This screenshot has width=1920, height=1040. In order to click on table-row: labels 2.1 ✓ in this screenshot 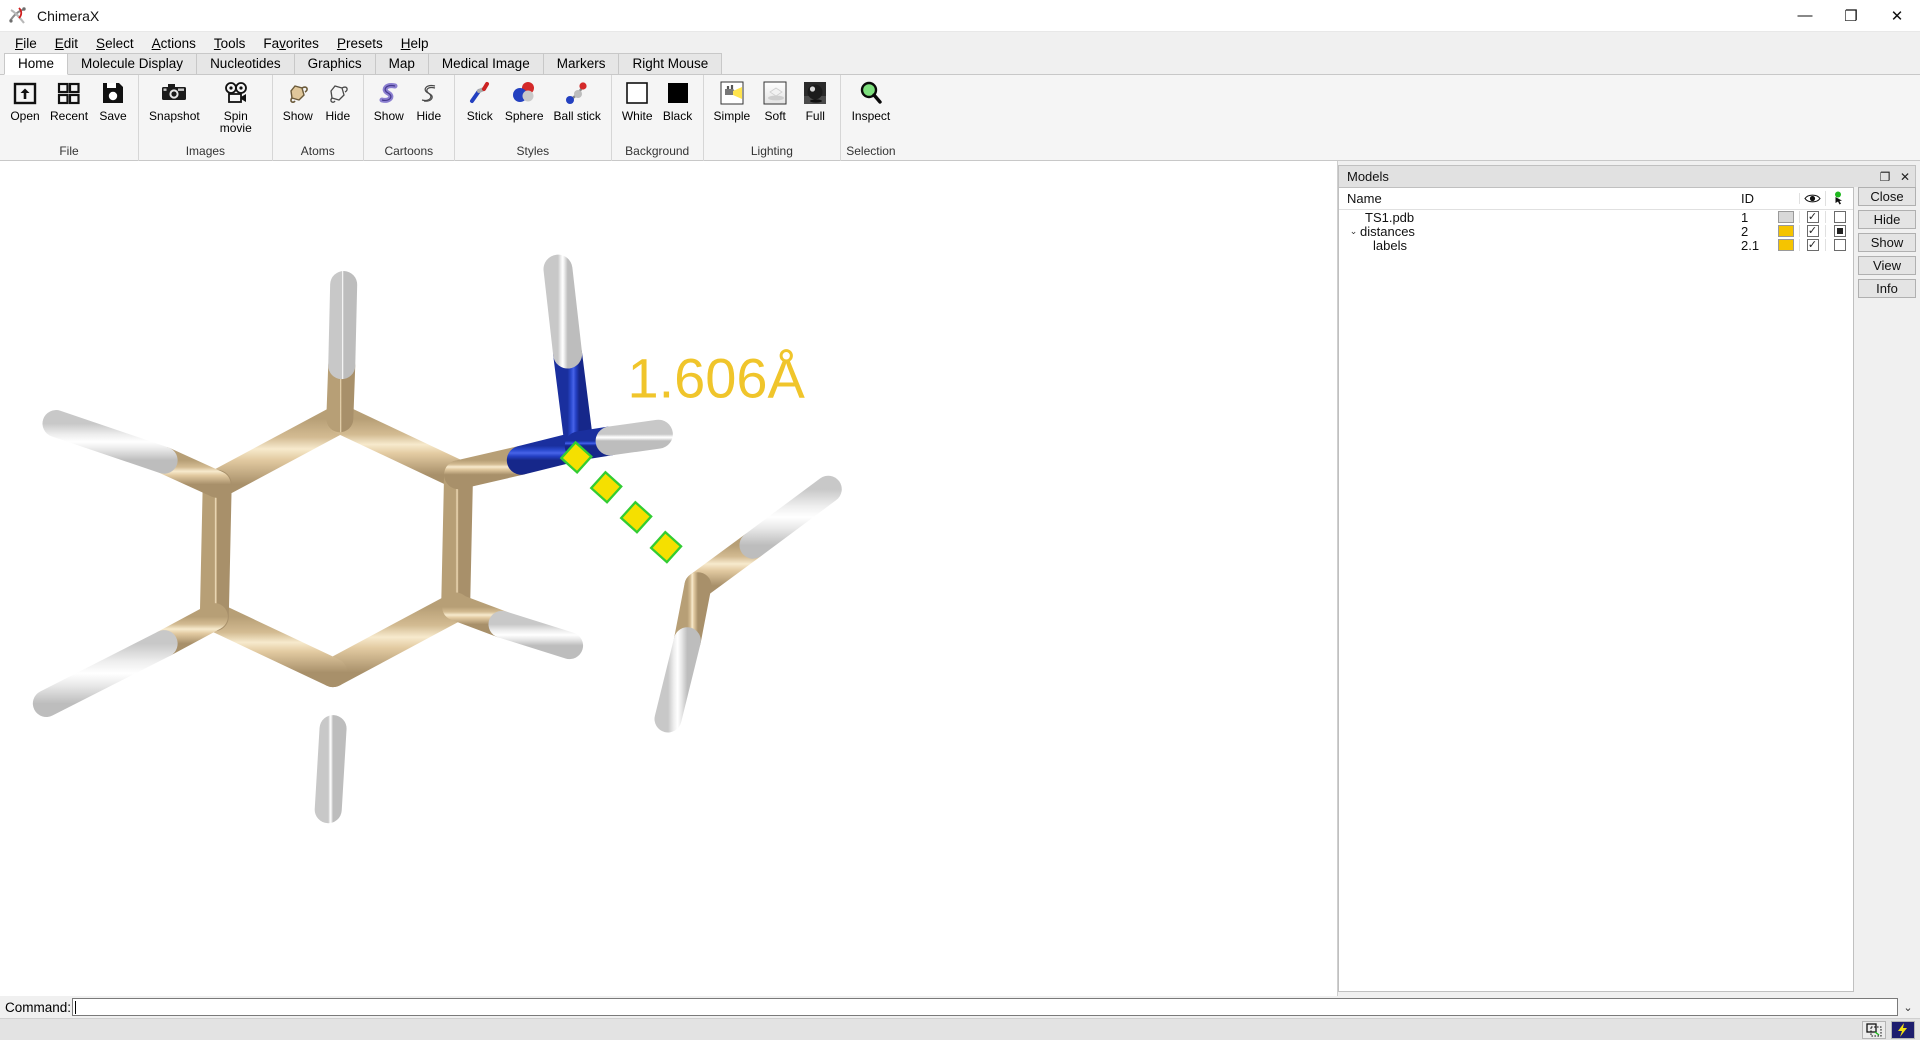, I will do `click(1596, 245)`.